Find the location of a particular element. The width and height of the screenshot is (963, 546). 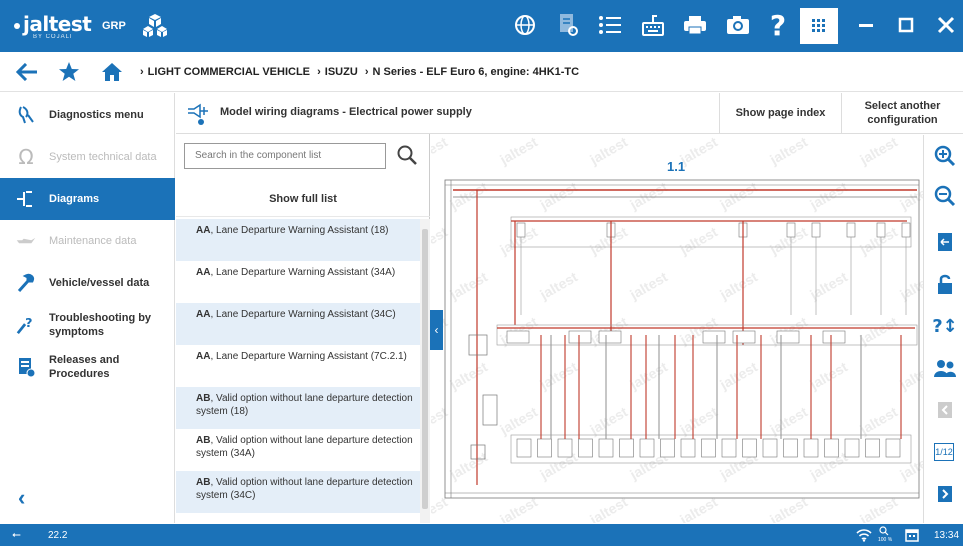

sidebar-item-maintenance-data: Maintenance data is located at coordinates (87, 241).